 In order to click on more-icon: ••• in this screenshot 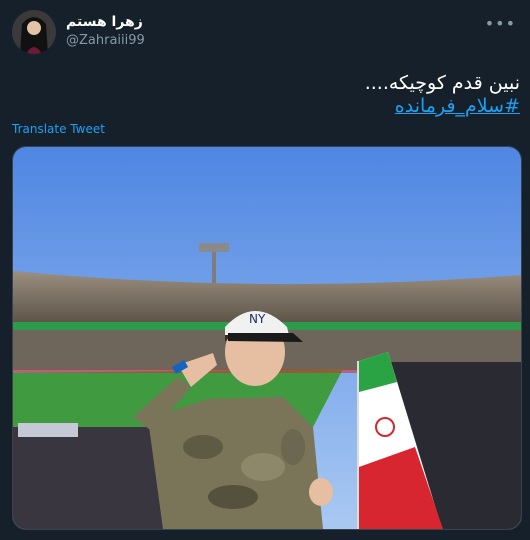, I will do `click(500, 23)`.